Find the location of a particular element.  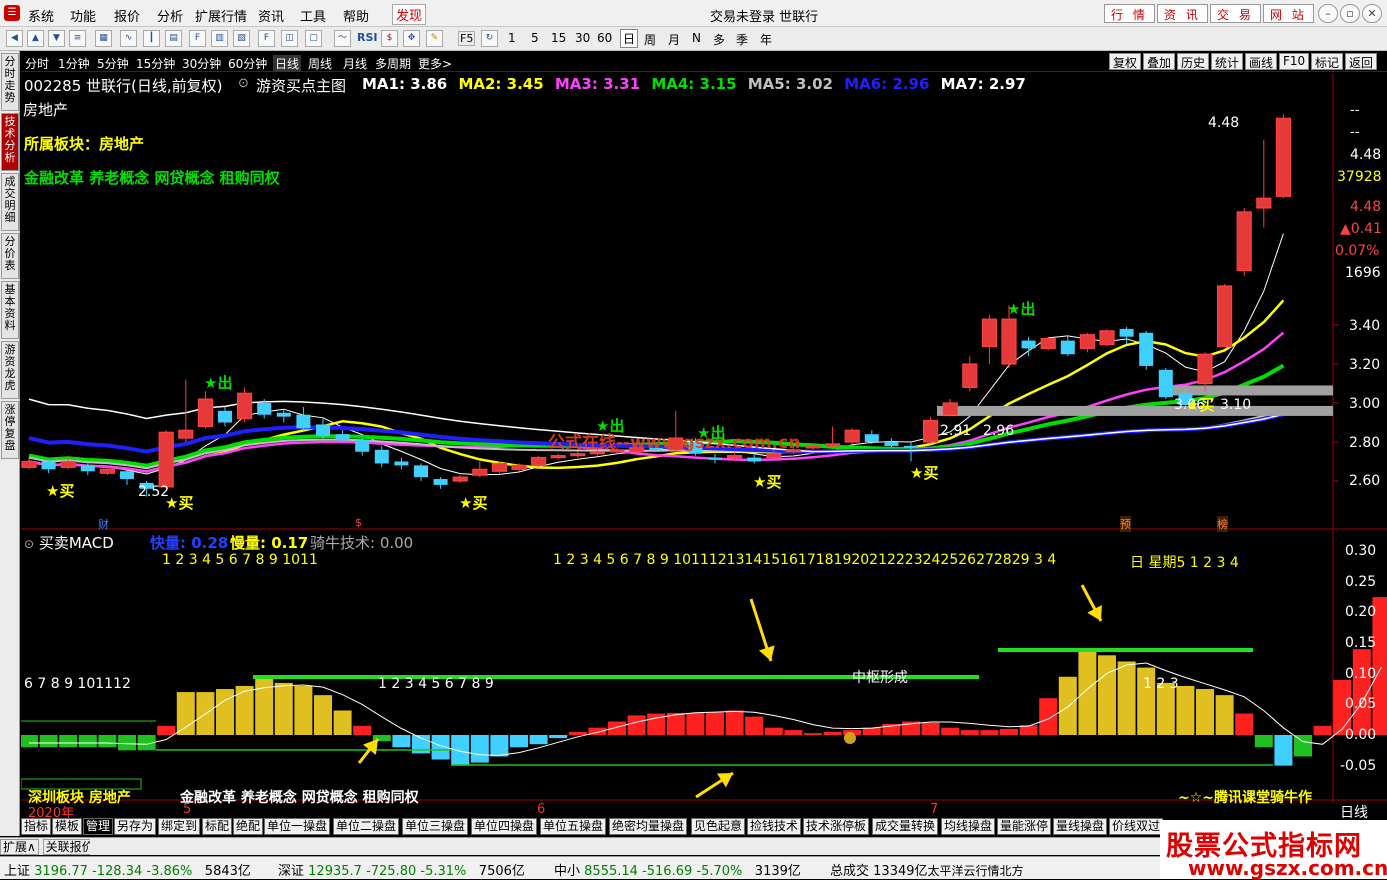

sz-index: 深证 12935.7 -725.80 -5.31% 7506亿 is located at coordinates (401, 869).